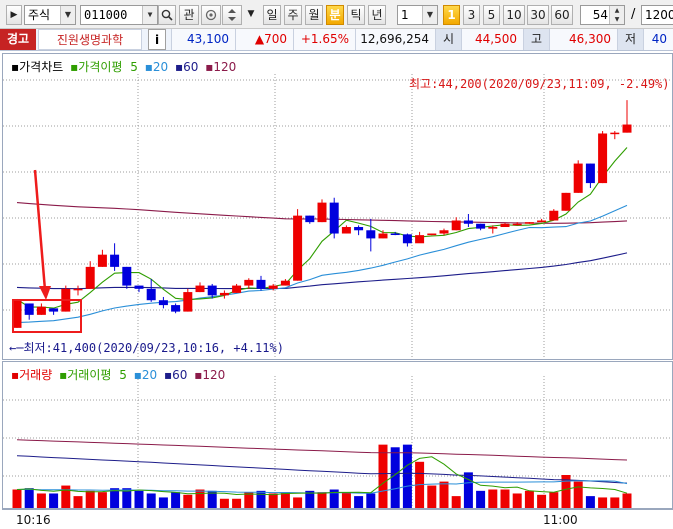 This screenshot has width=673, height=529. What do you see at coordinates (492, 39) in the screenshot?
I see `open-value: 44,500` at bounding box center [492, 39].